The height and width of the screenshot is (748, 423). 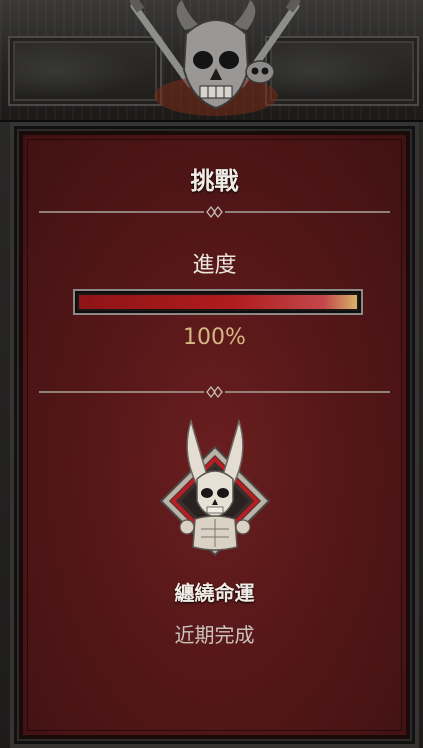 What do you see at coordinates (214, 392) in the screenshot?
I see `section-divider` at bounding box center [214, 392].